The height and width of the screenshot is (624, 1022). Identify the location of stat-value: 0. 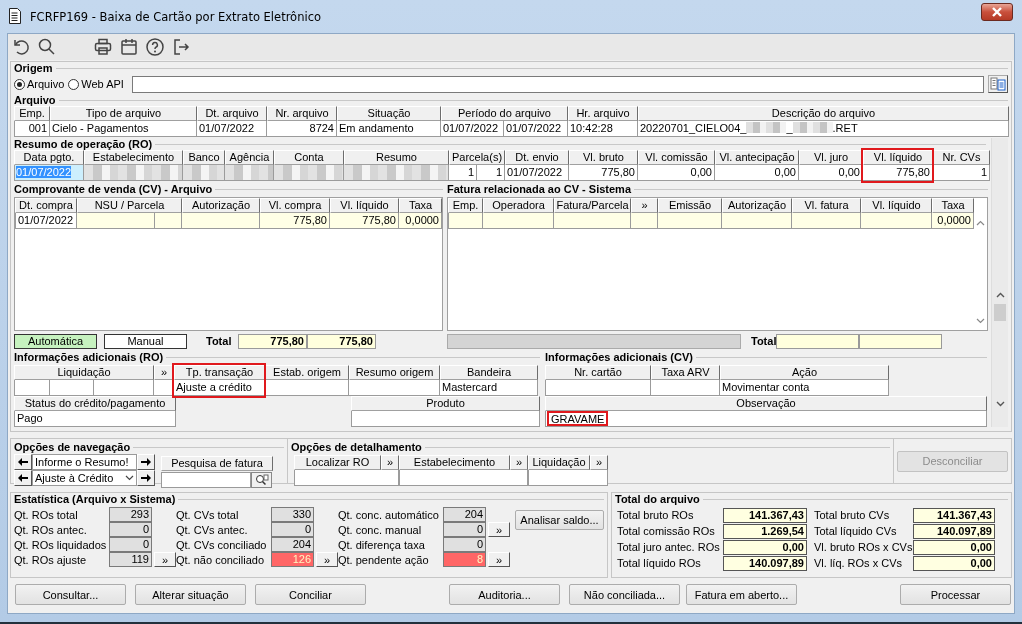
(130, 544).